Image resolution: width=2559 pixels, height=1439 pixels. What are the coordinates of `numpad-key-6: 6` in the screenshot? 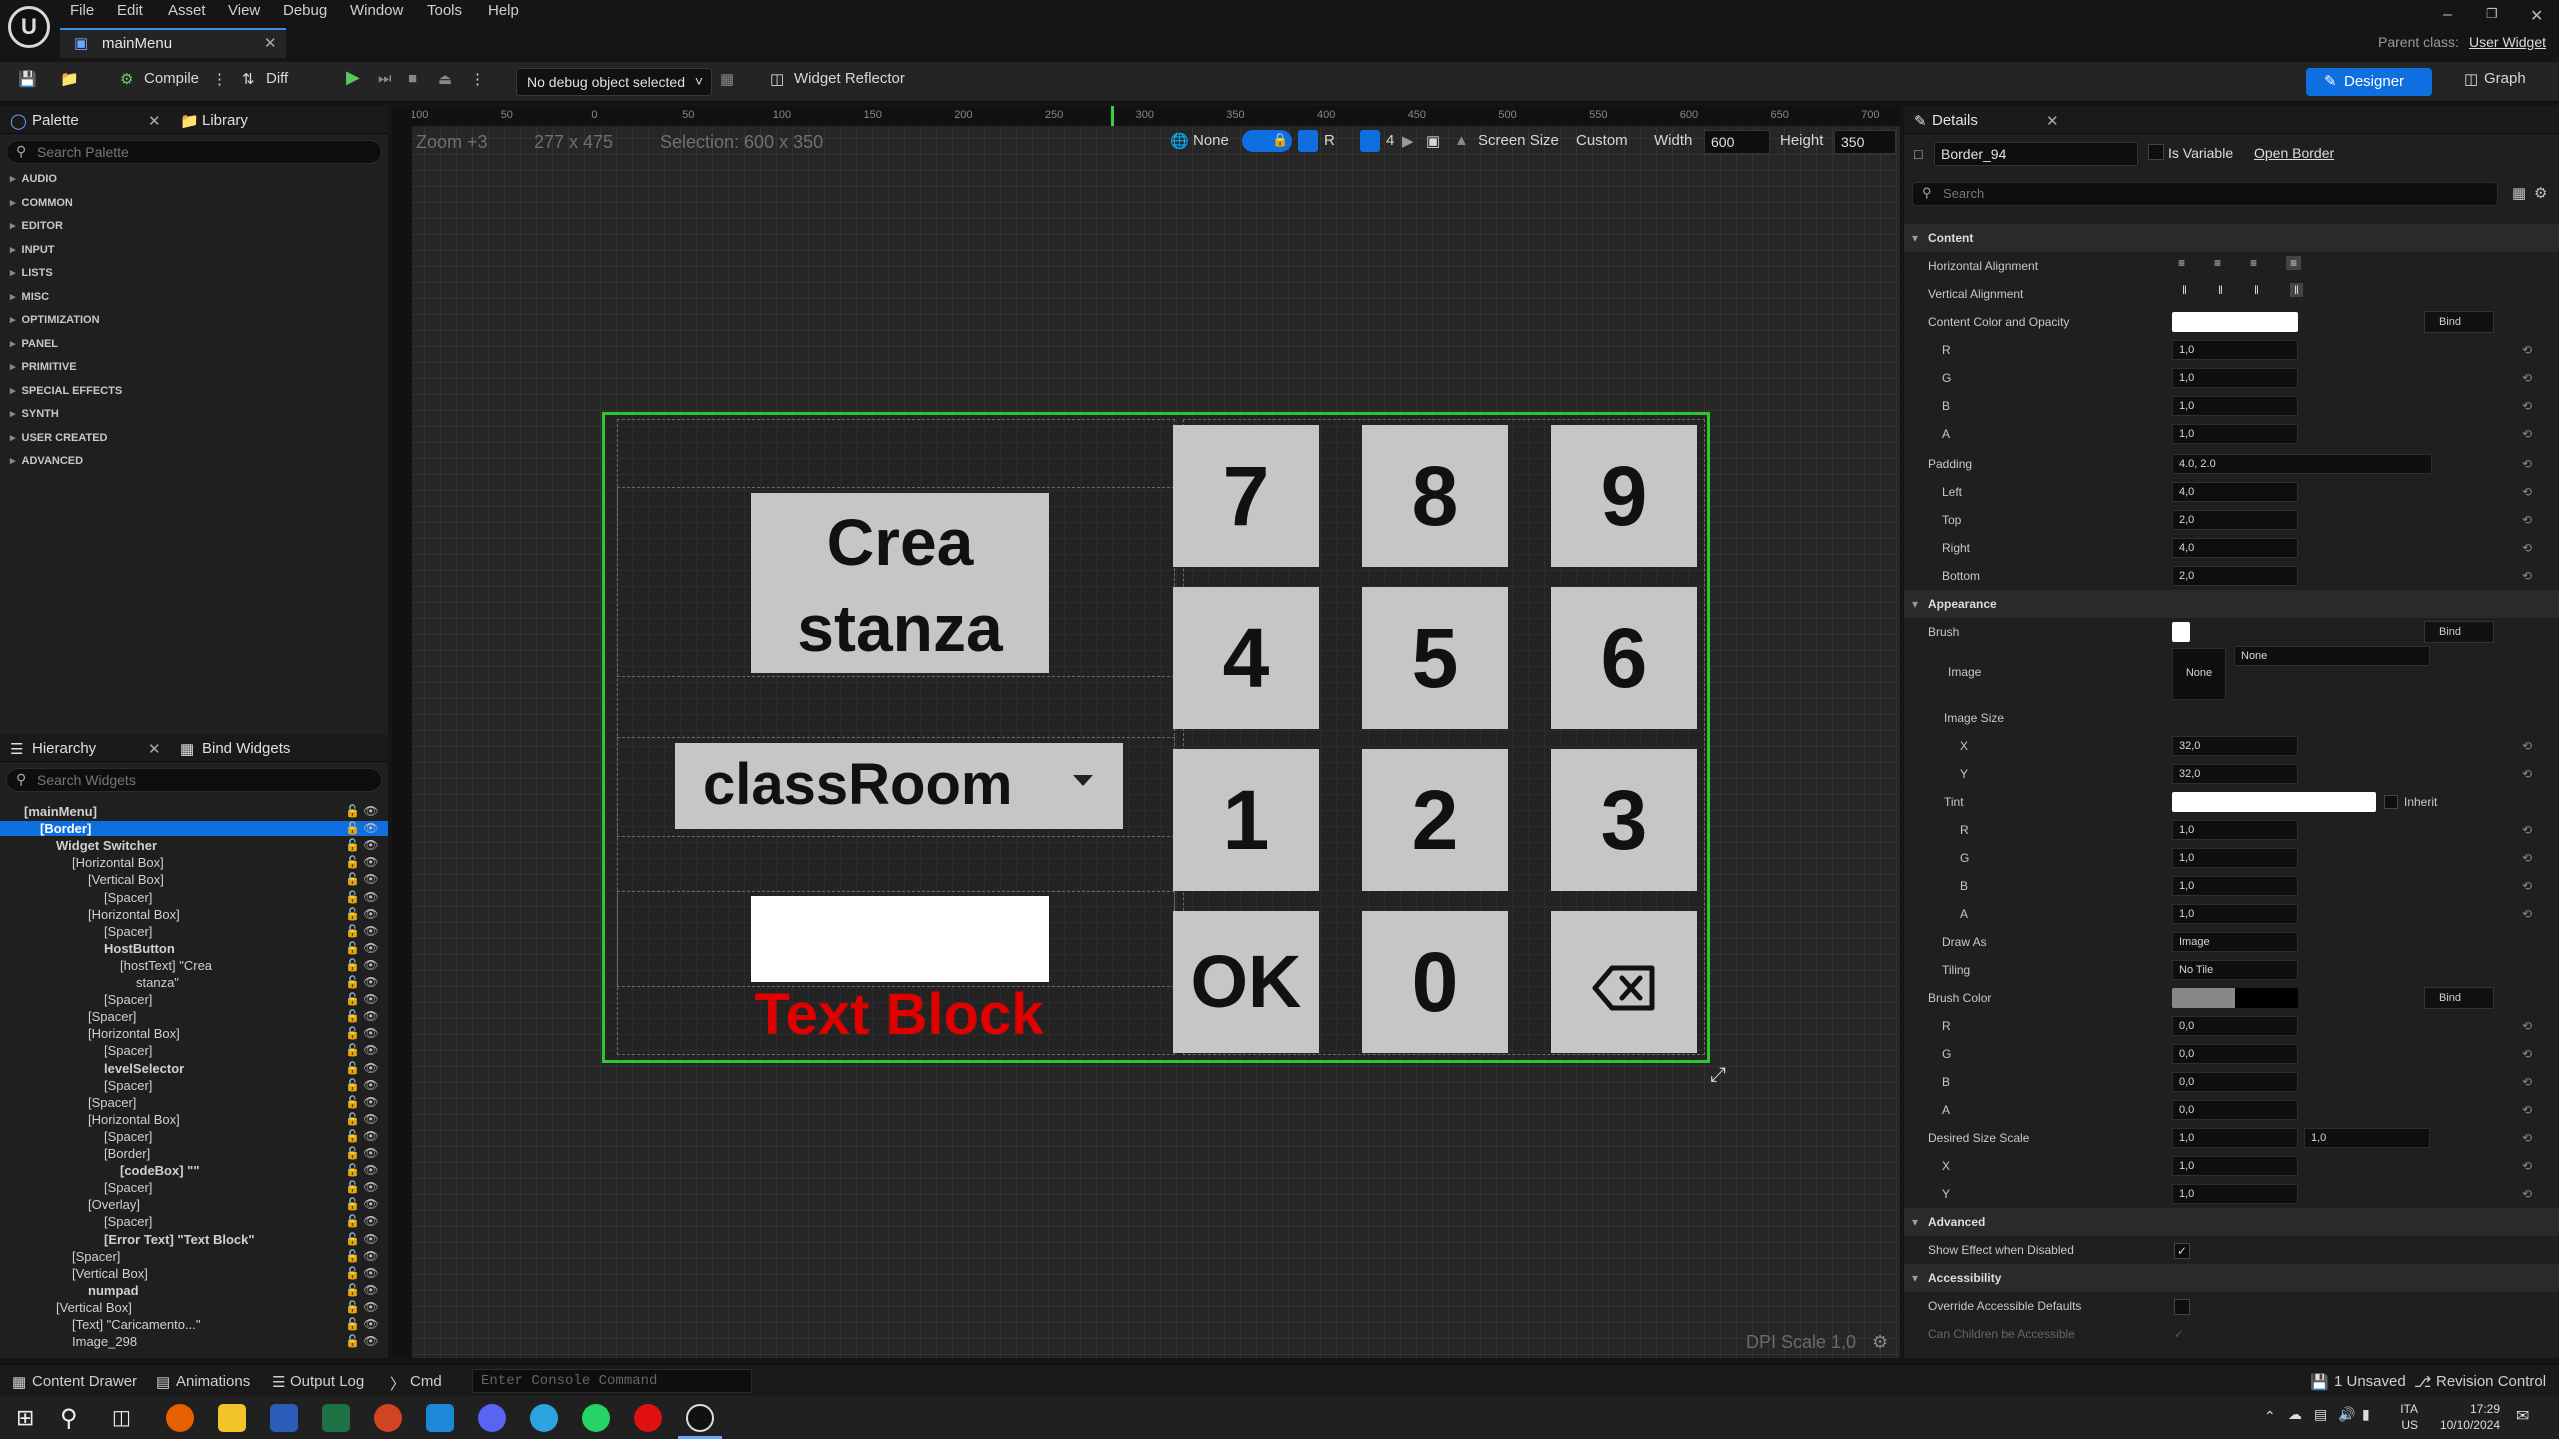 It's located at (1624, 658).